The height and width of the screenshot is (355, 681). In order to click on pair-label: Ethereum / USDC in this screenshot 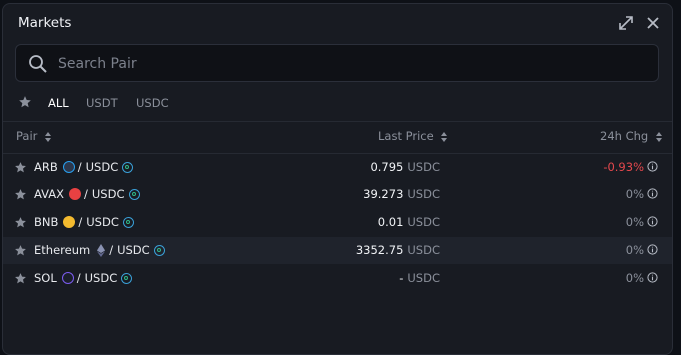, I will do `click(99, 250)`.